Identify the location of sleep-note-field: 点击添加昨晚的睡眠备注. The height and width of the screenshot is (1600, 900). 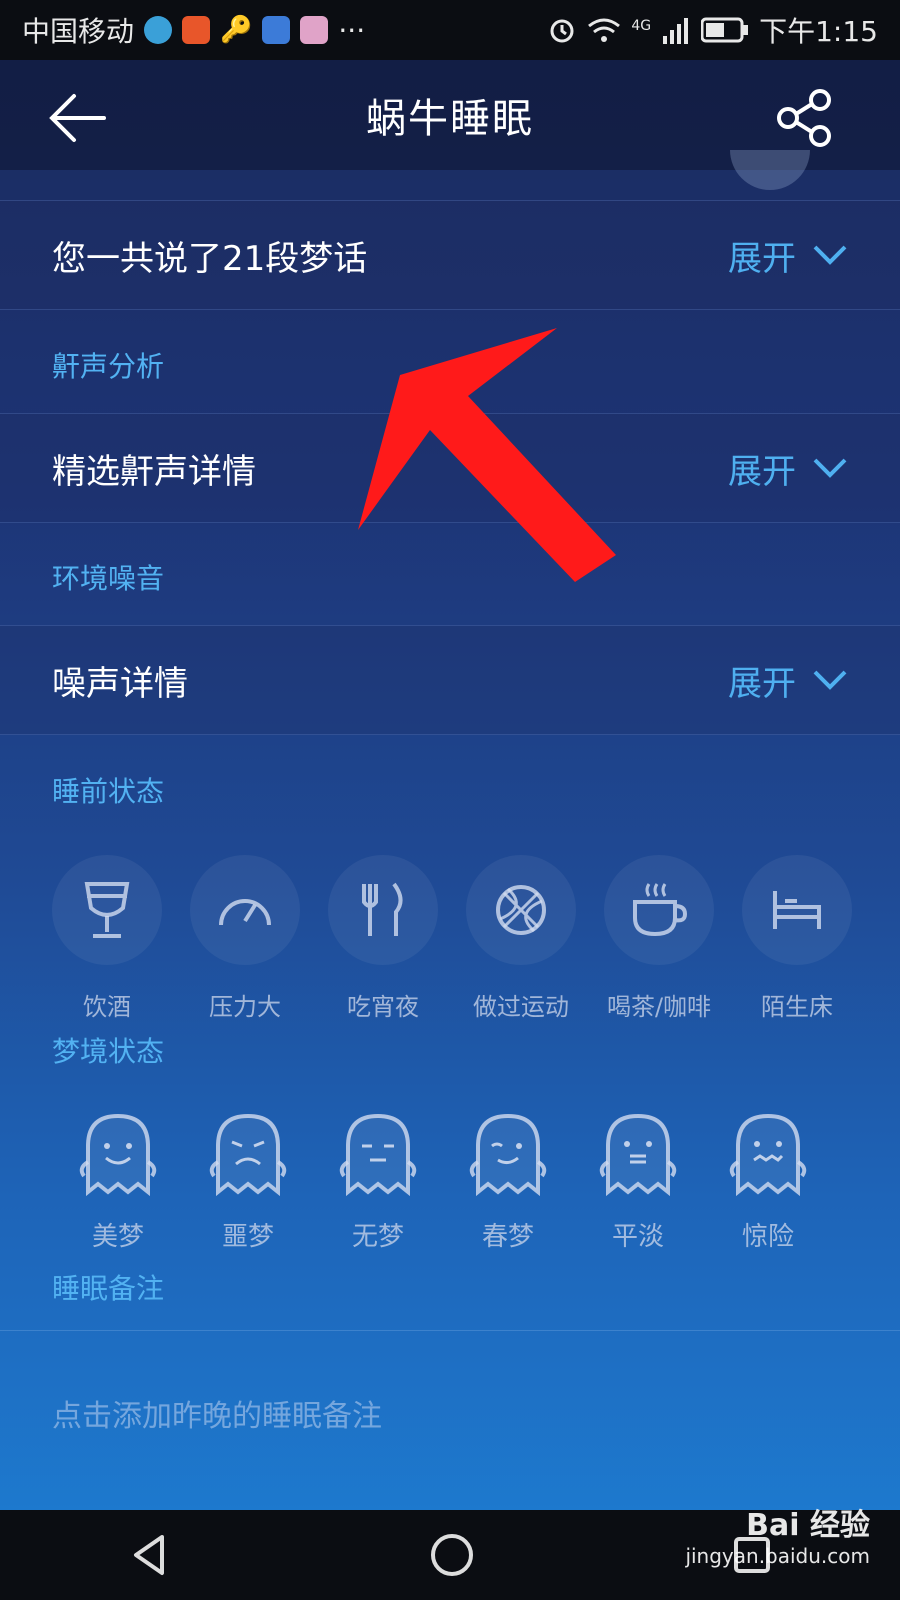
(450, 1420).